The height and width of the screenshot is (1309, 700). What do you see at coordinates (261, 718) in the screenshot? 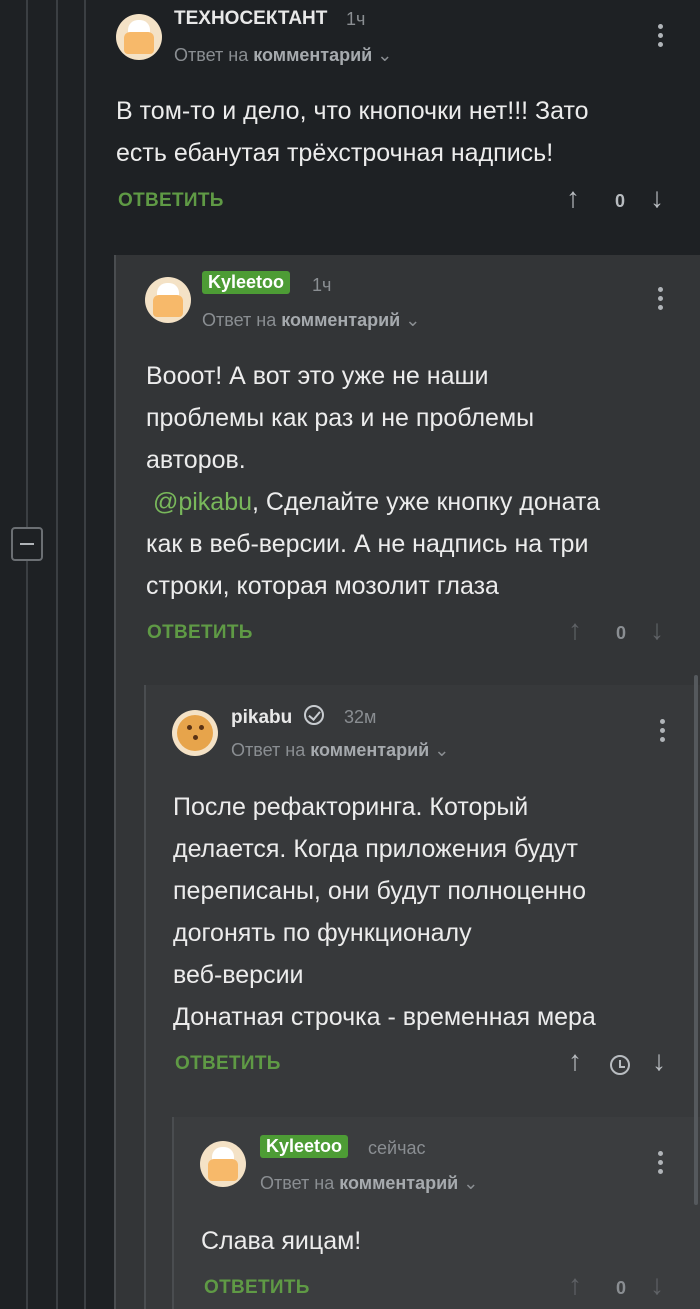
I see `comment-author: pikabu` at bounding box center [261, 718].